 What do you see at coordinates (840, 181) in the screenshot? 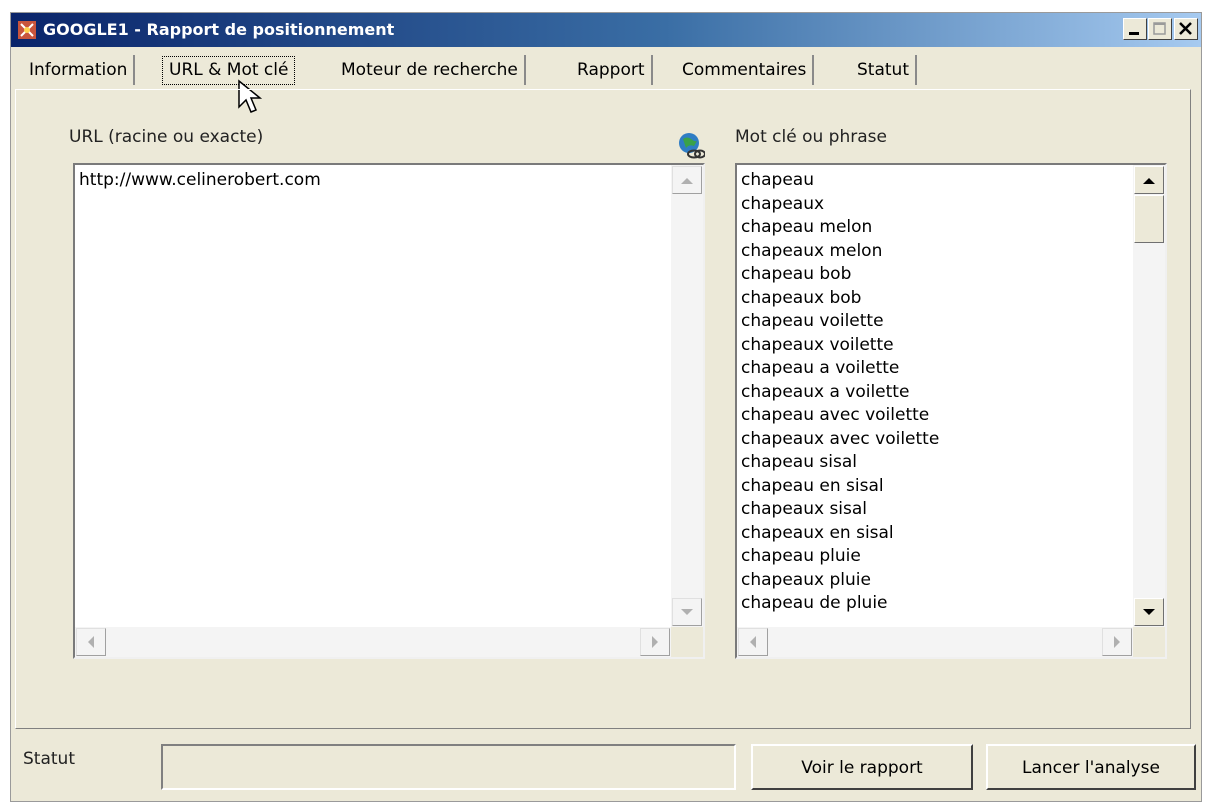
I see `list-item: chapeau` at bounding box center [840, 181].